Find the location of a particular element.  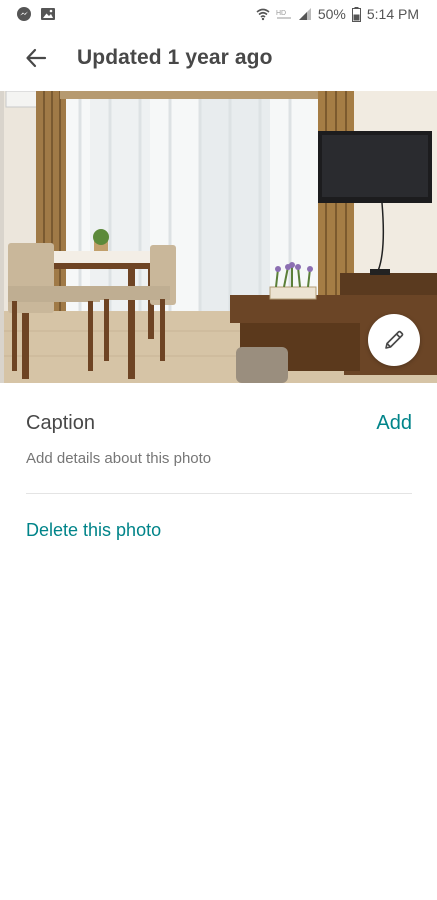

edit-photo-button is located at coordinates (394, 340).